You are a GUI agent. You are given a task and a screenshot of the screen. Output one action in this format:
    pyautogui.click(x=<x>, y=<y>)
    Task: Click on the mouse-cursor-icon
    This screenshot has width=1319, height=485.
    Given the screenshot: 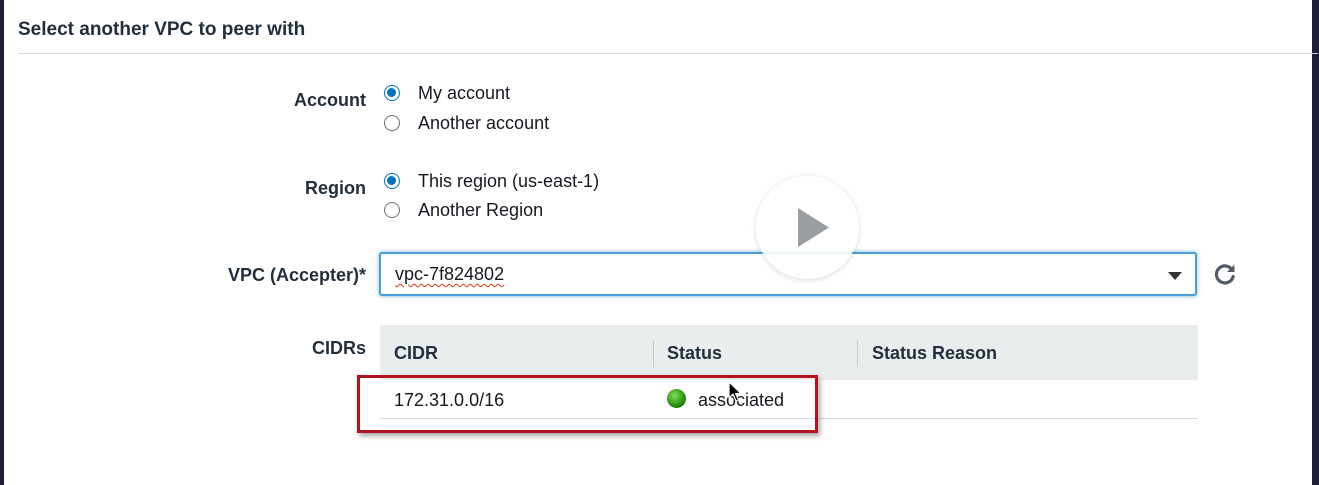 What is the action you would take?
    pyautogui.click(x=735, y=392)
    